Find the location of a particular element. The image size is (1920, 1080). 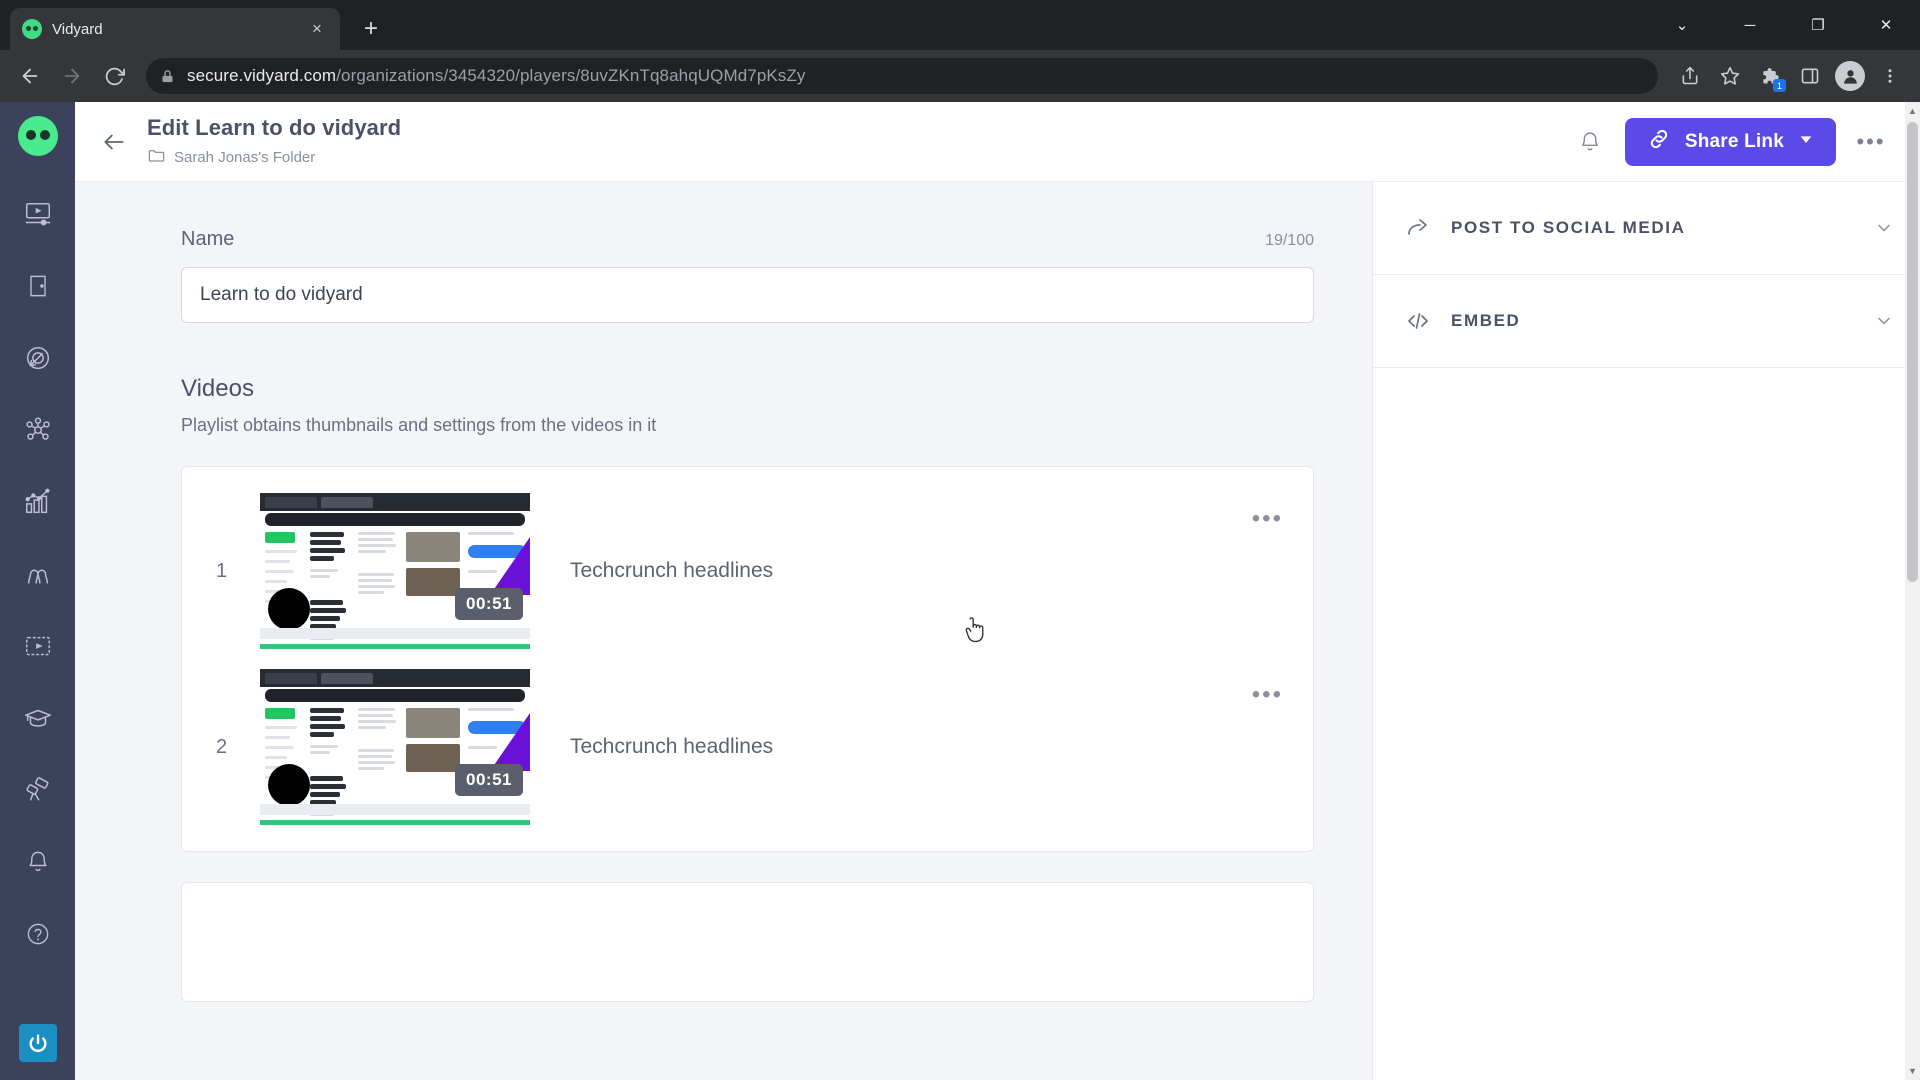

new-tab-button: + is located at coordinates (371, 29).